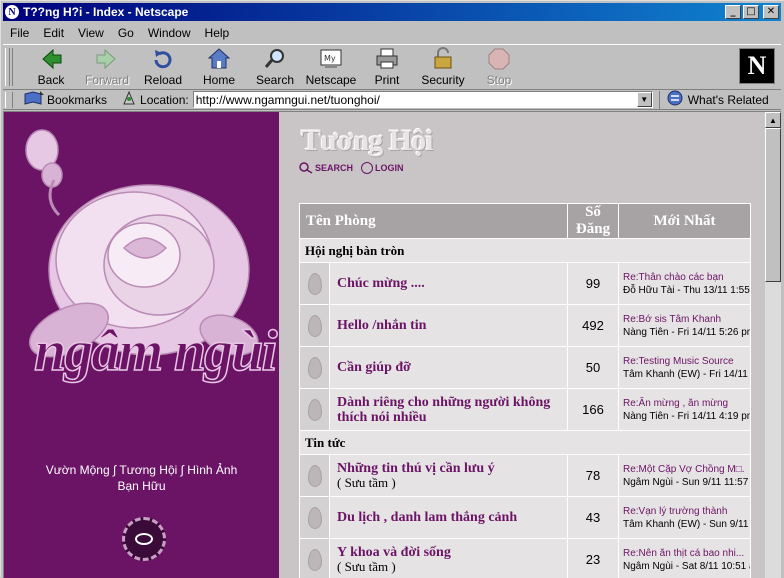 The height and width of the screenshot is (578, 784). I want to click on room-name-cell: Y khoa và đời sống ( Sưu tầm ), so click(449, 558).